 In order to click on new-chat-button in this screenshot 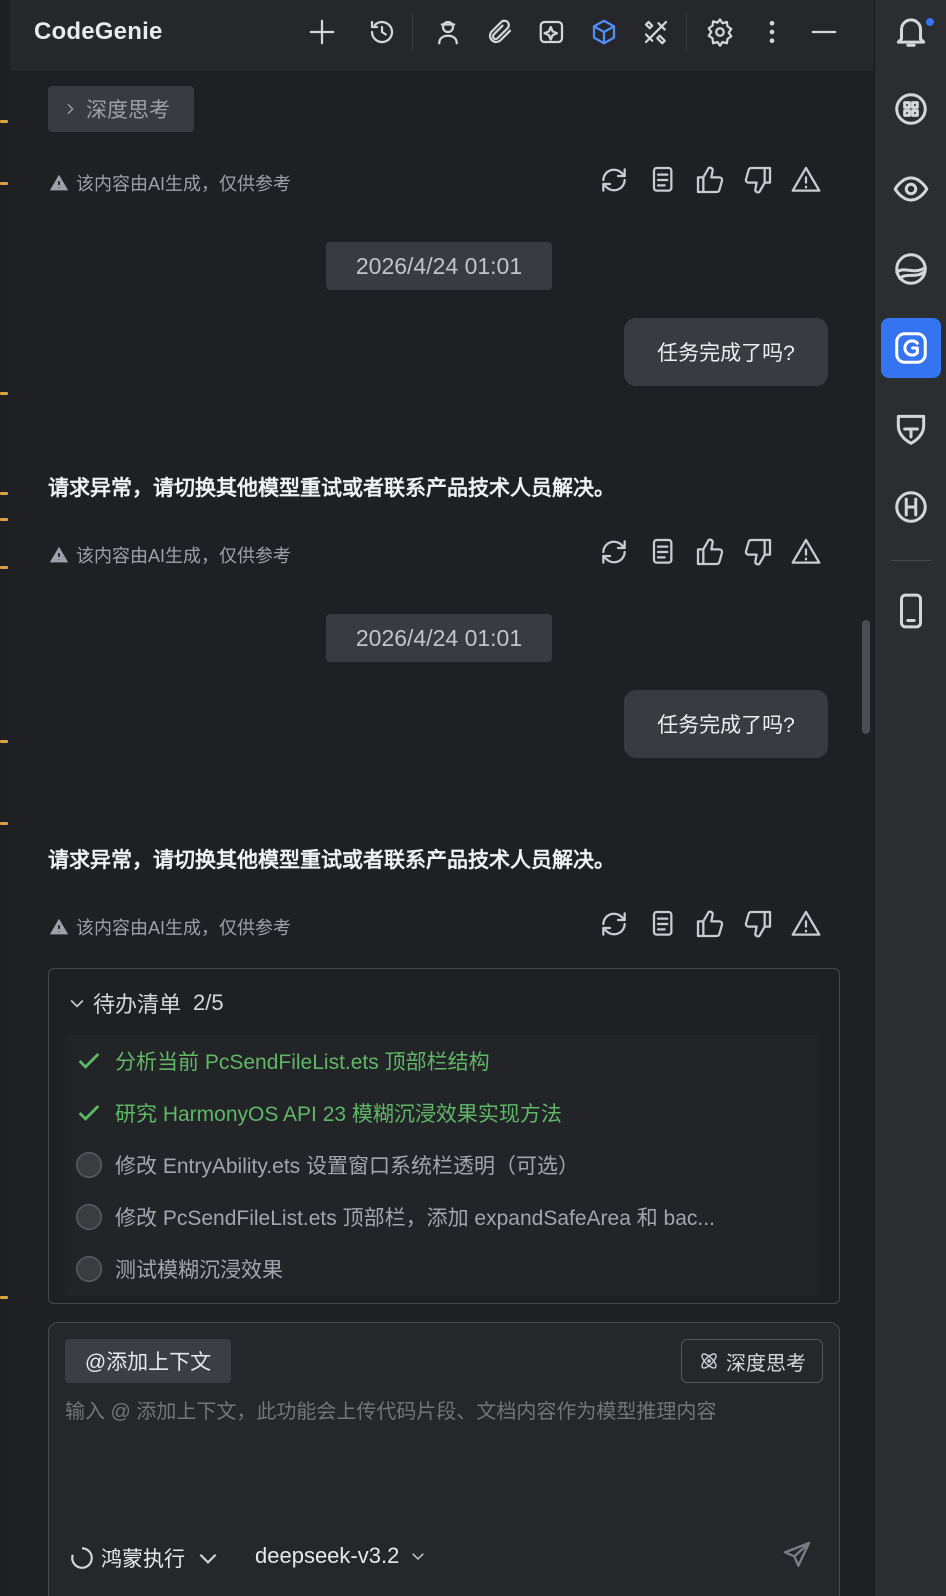, I will do `click(322, 32)`.